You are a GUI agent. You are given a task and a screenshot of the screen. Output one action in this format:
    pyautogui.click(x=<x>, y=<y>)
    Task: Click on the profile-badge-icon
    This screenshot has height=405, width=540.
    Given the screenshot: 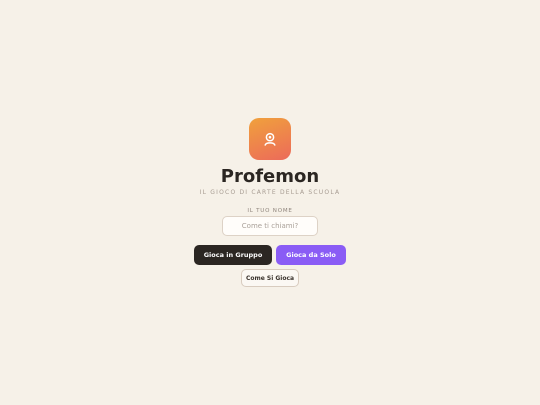 What is the action you would take?
    pyautogui.click(x=270, y=139)
    